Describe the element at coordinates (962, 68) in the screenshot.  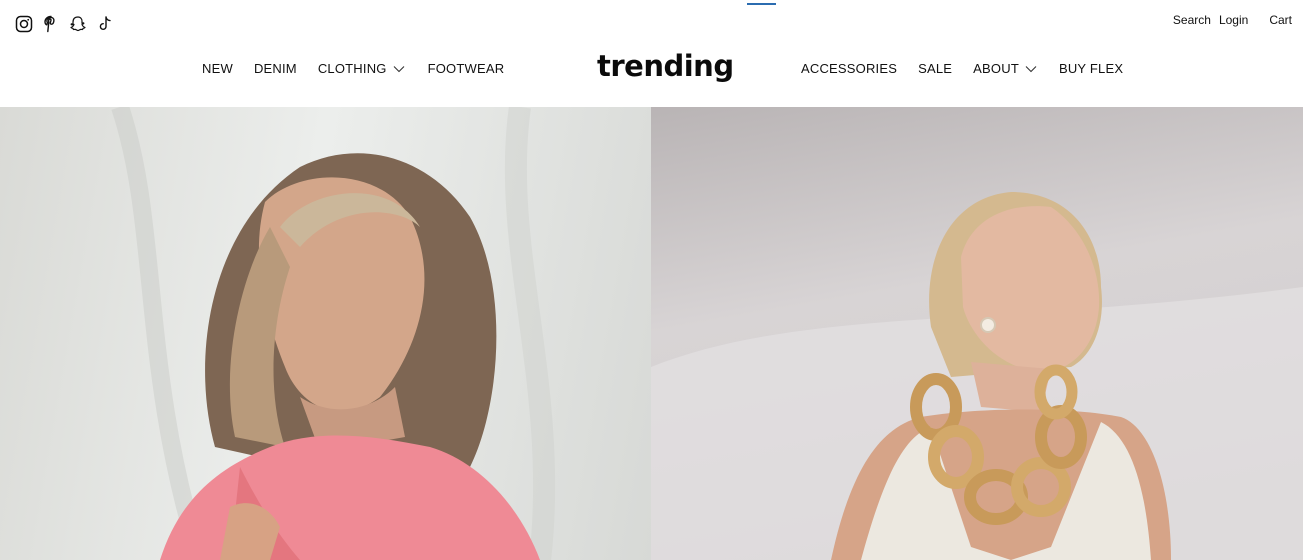
I see `main-nav-right: ACCESSORIES SALE ABOUT BUY FLEX` at that location.